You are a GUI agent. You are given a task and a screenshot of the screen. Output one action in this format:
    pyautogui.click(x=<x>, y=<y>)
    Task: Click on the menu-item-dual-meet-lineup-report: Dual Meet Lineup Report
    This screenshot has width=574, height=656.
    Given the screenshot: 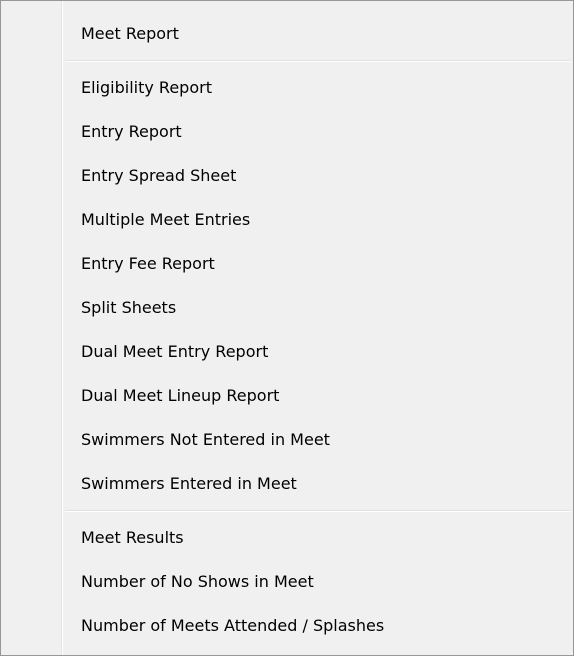 What is the action you would take?
    pyautogui.click(x=287, y=396)
    